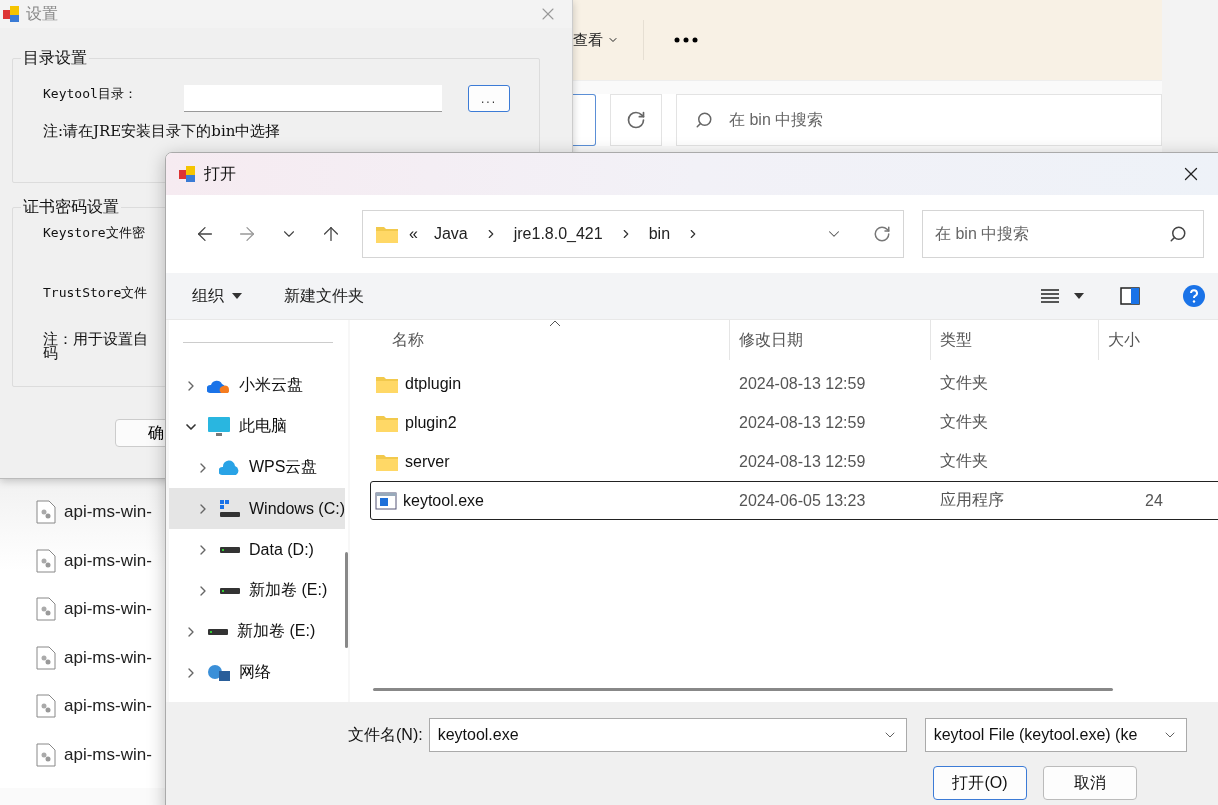 The image size is (1218, 805). What do you see at coordinates (217, 296) in the screenshot?
I see `organize-menu: 组织` at bounding box center [217, 296].